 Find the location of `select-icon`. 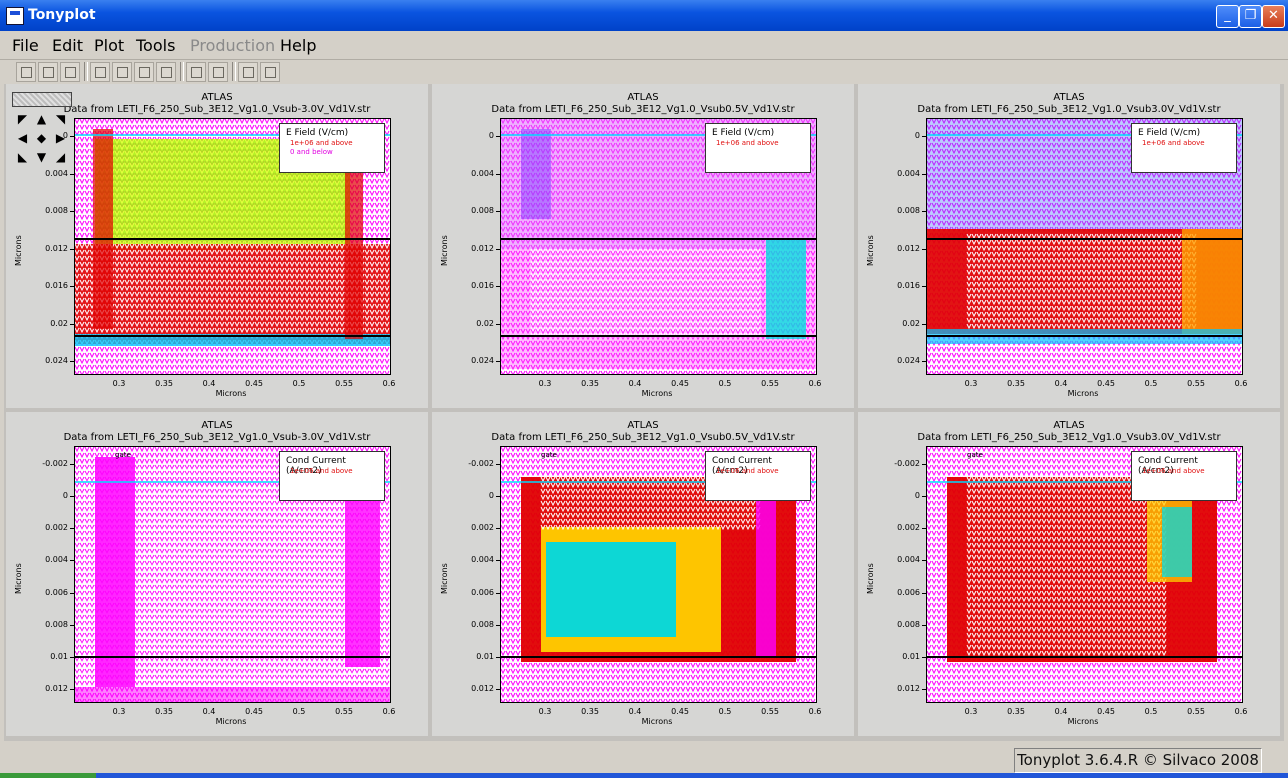

select-icon is located at coordinates (100, 72).